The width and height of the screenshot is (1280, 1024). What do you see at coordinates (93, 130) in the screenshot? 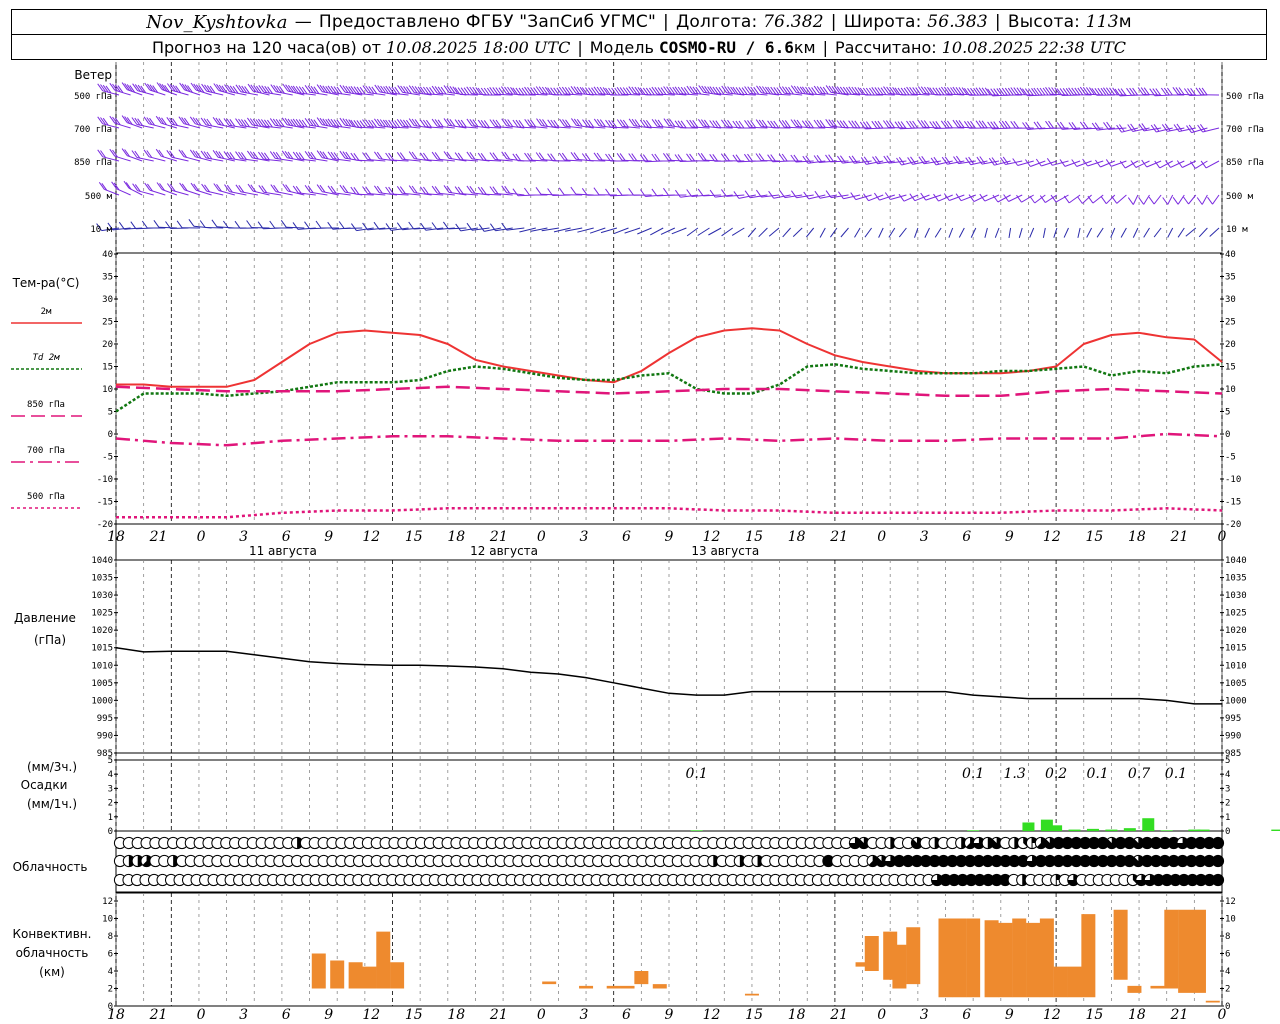
I see `wind-level-label-left: 700 гПа` at bounding box center [93, 130].